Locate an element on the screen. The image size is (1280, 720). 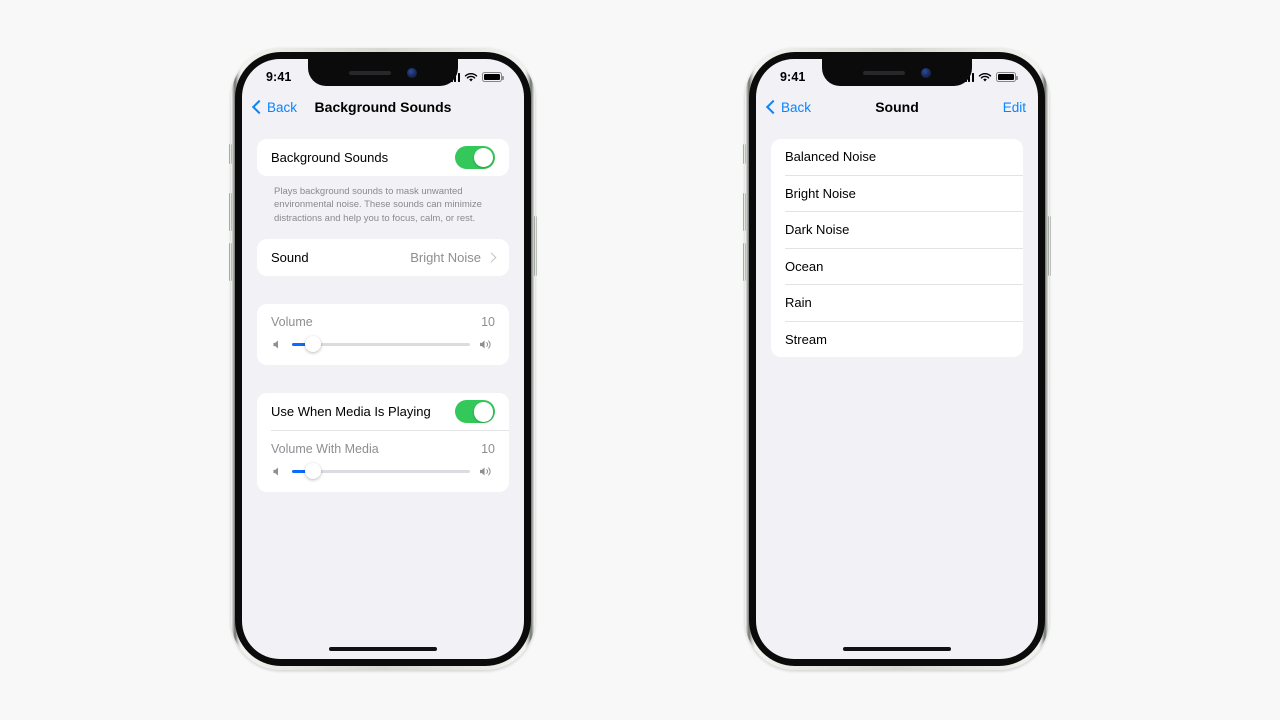
list-item: Stream is located at coordinates (897, 340).